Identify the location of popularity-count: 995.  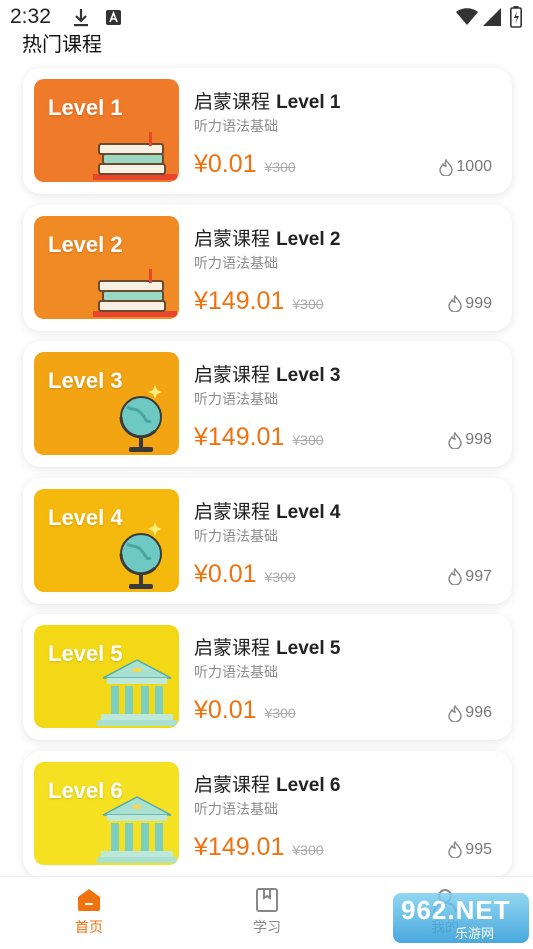
(470, 850).